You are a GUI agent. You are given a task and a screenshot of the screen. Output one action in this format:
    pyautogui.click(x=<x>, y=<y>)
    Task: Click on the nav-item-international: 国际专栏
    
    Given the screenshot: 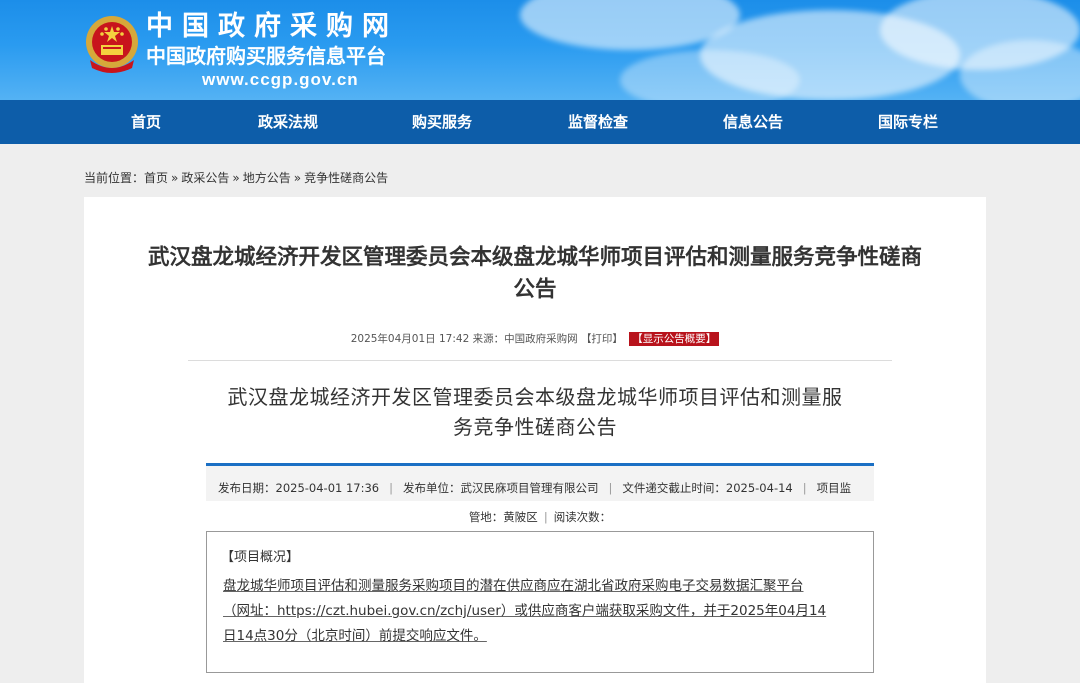 What is the action you would take?
    pyautogui.click(x=908, y=122)
    